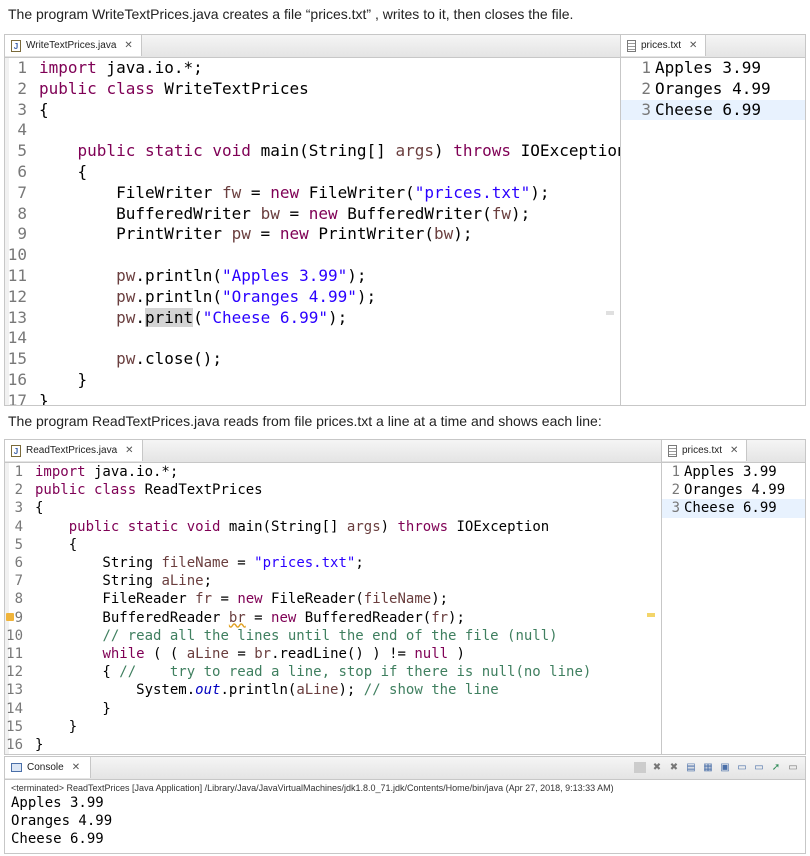 This screenshot has height=856, width=810. What do you see at coordinates (759, 767) in the screenshot?
I see `open-console-icon: ▭` at bounding box center [759, 767].